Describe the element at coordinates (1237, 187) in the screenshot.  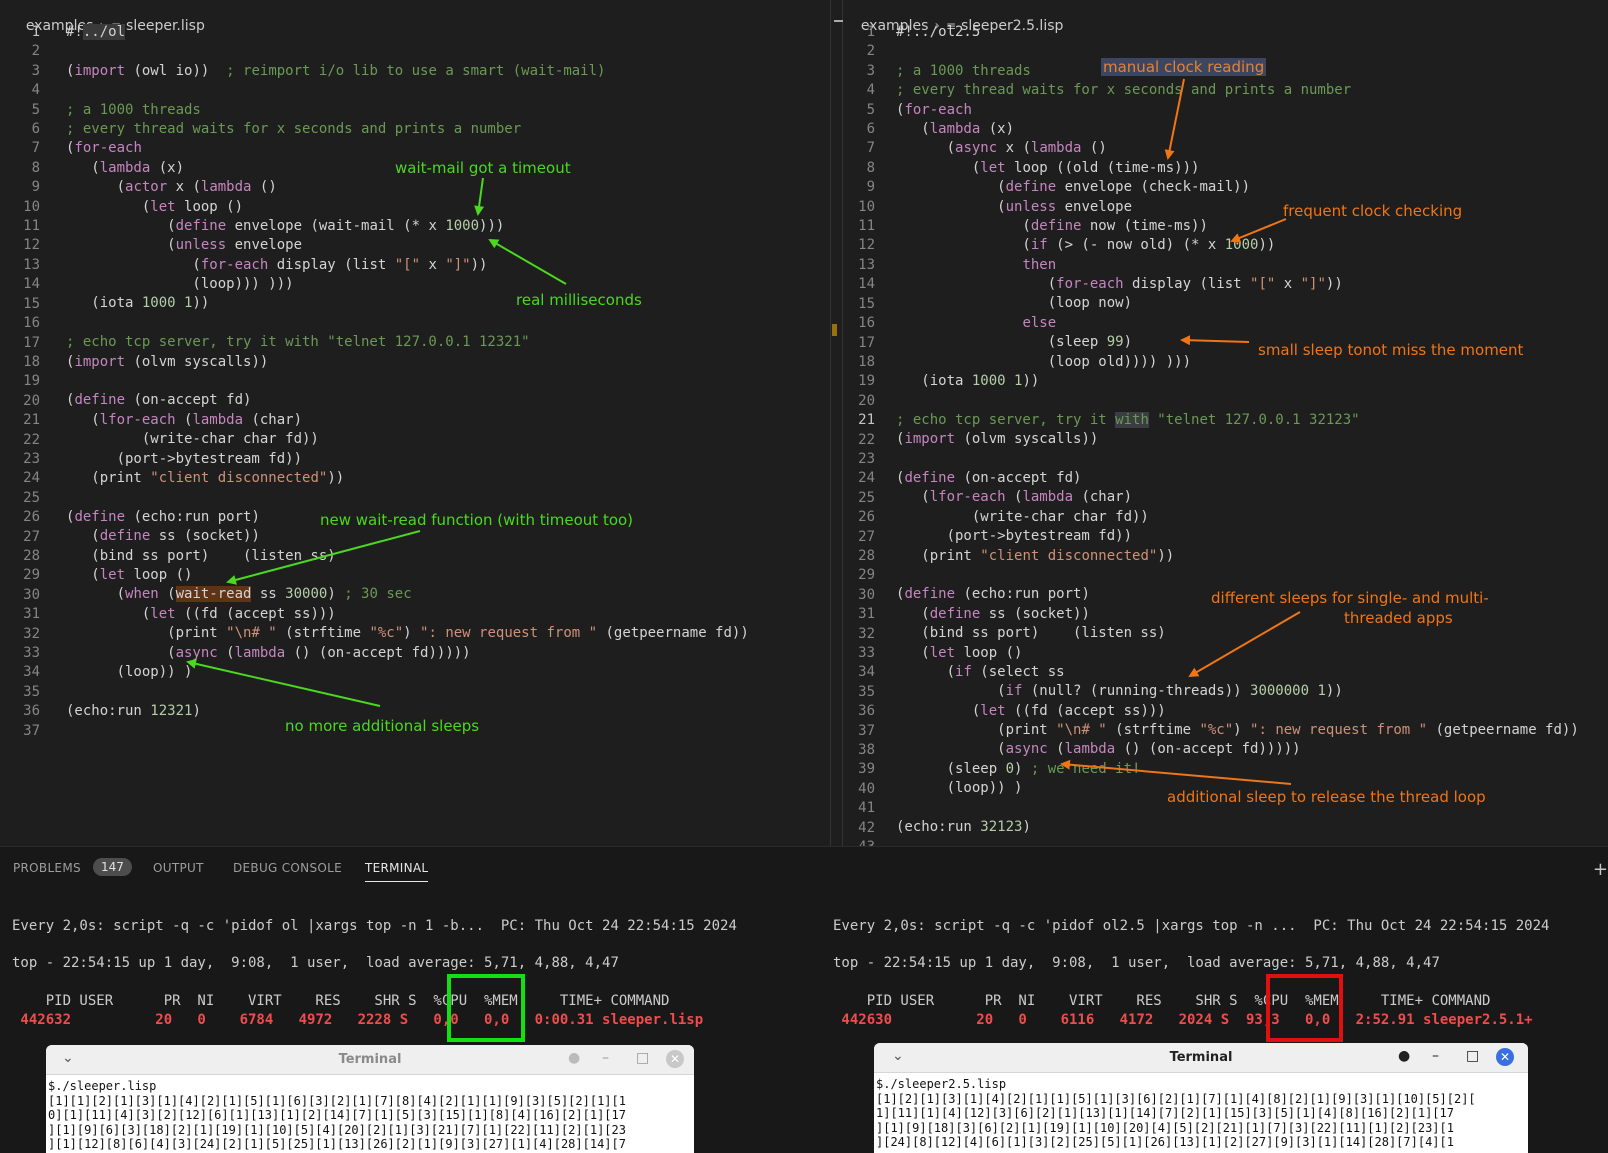
I see `code-line: (define envelope (check-mail))` at that location.